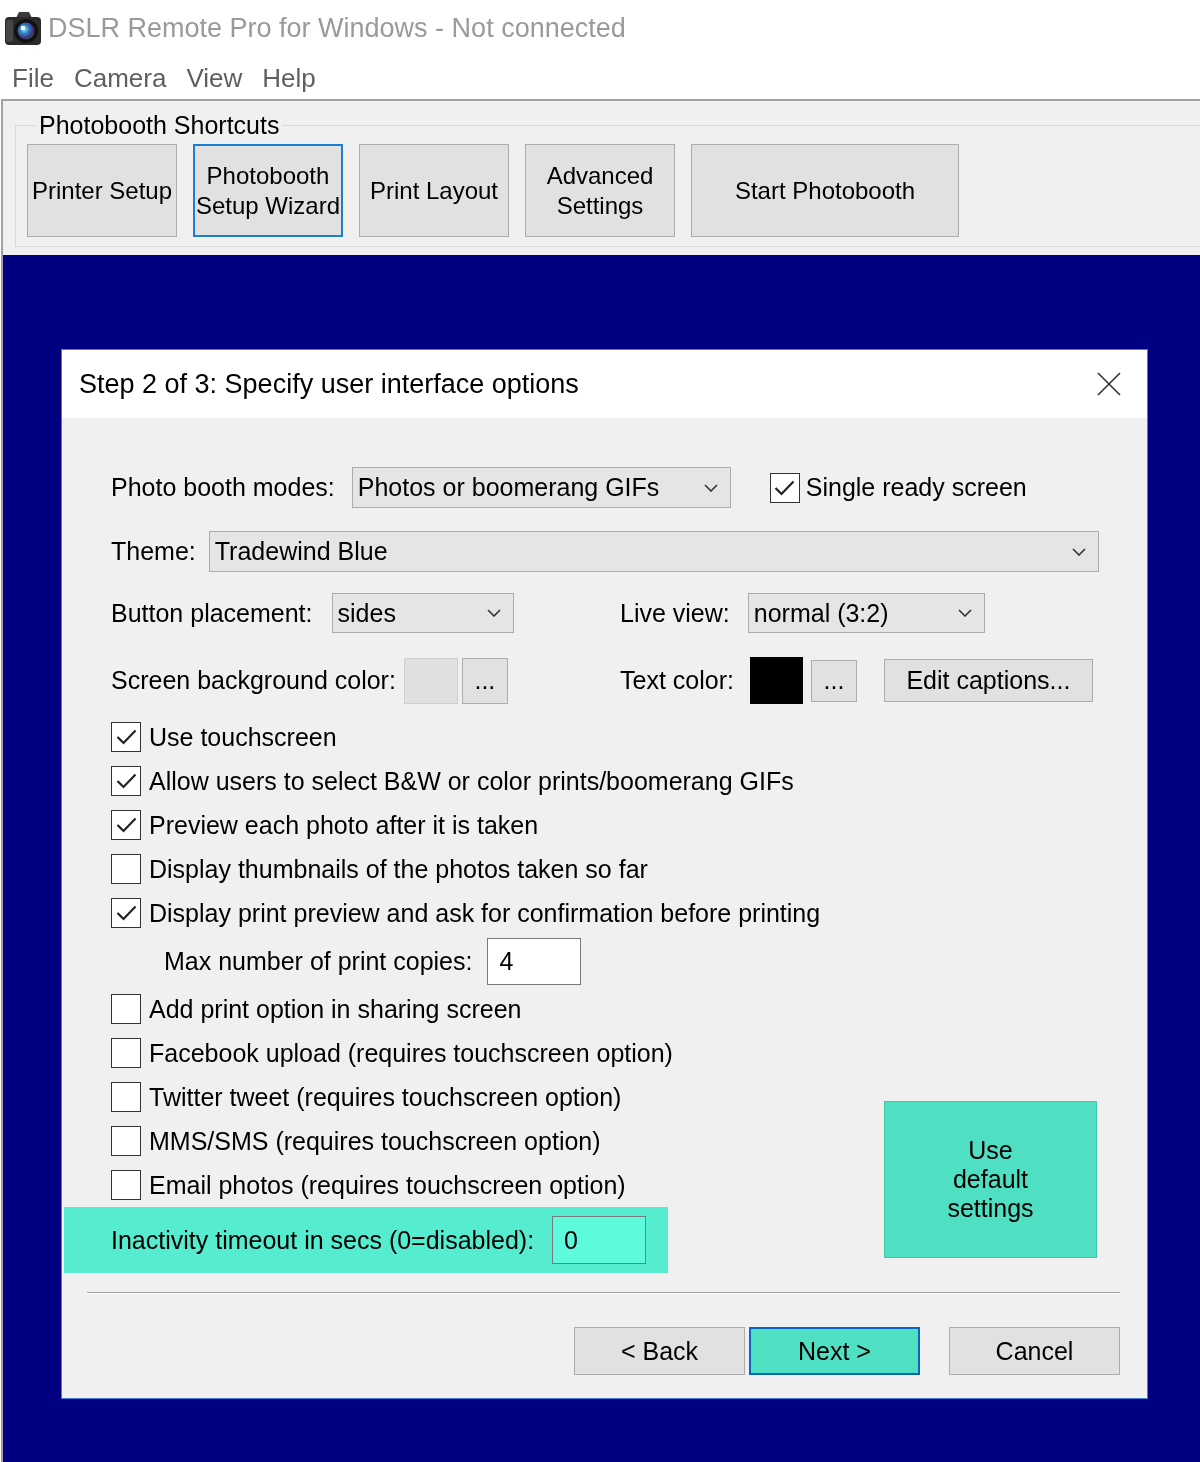 Image resolution: width=1200 pixels, height=1462 pixels. Describe the element at coordinates (387, 1185) in the screenshot. I see `checkbox-label: Email photos (requires touchscreen option)` at that location.